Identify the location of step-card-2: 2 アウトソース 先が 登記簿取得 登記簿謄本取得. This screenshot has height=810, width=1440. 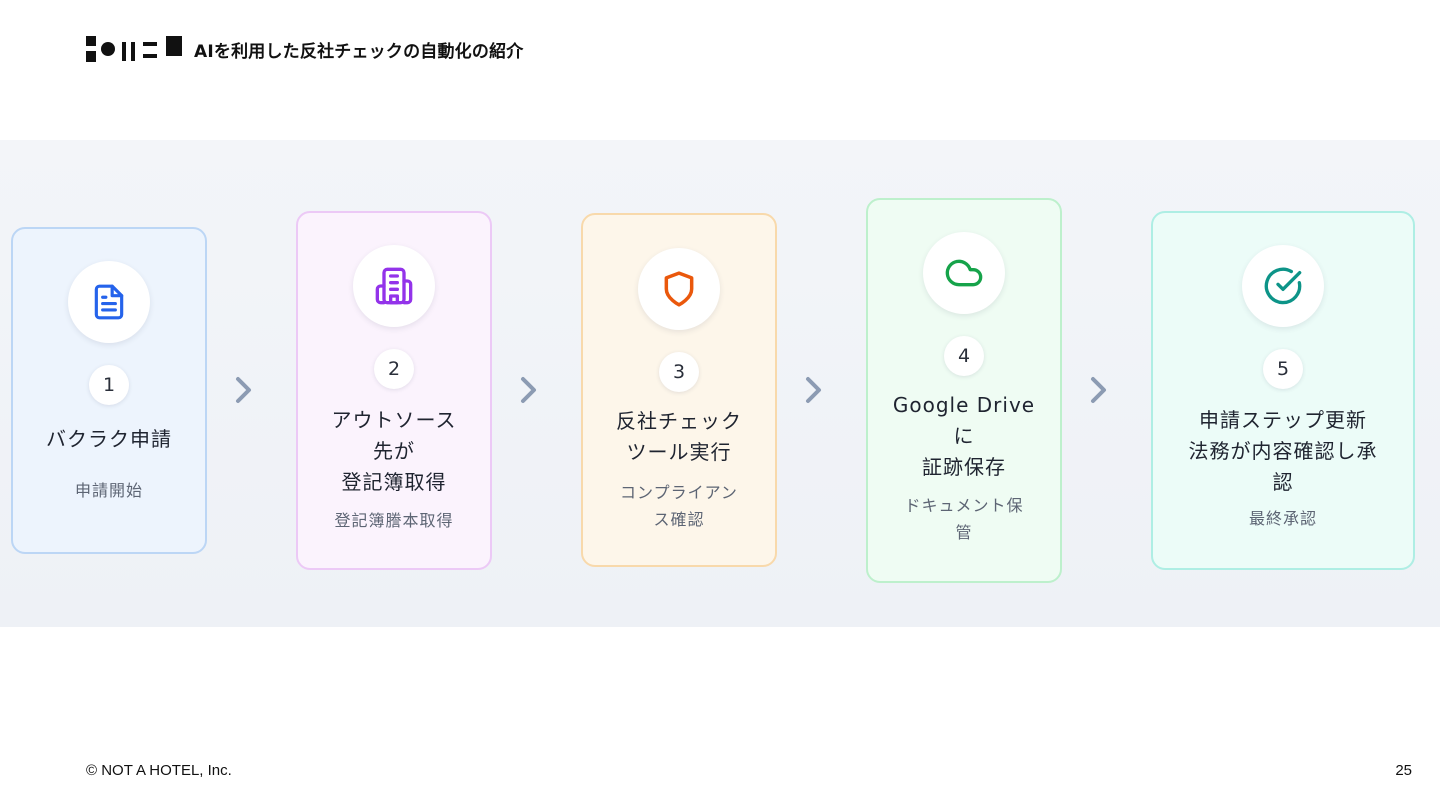
(394, 390).